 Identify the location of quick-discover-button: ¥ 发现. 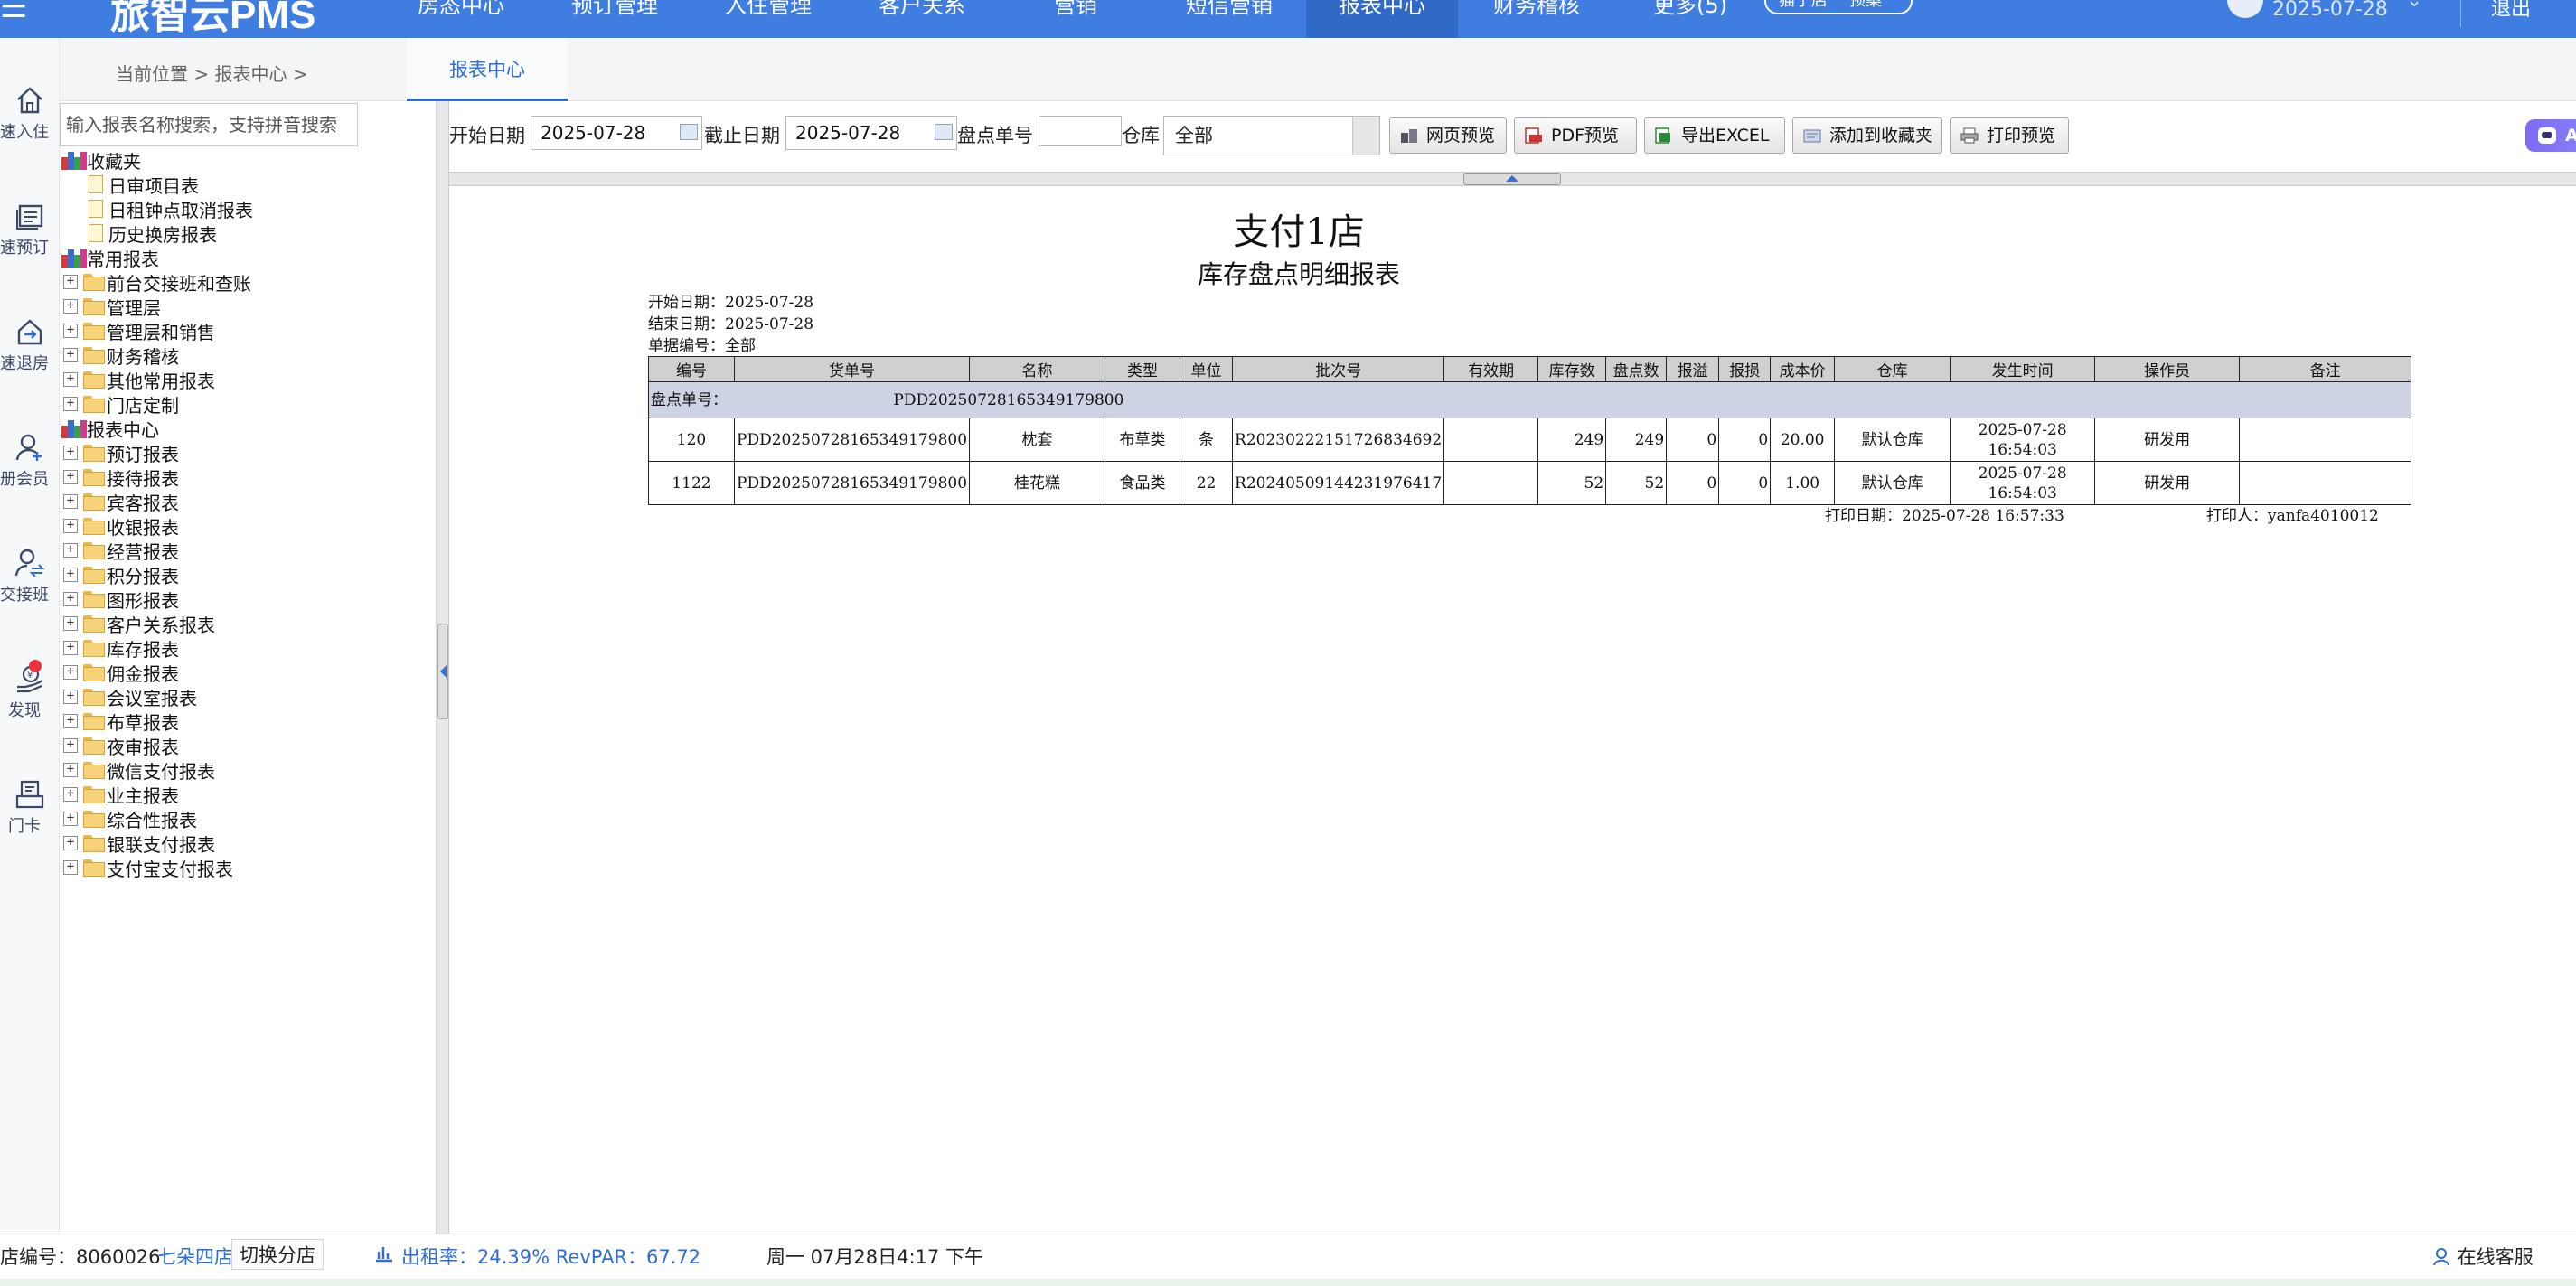
(30, 690).